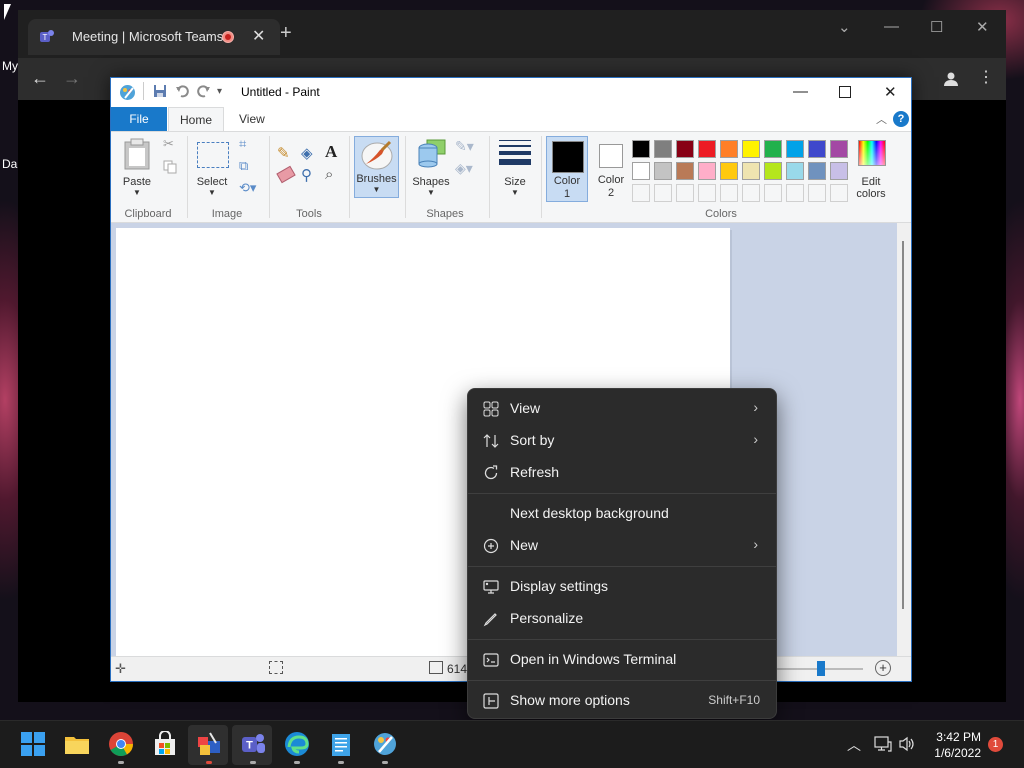 The image size is (1024, 768). I want to click on vertical-scrollbar, so click(904, 439).